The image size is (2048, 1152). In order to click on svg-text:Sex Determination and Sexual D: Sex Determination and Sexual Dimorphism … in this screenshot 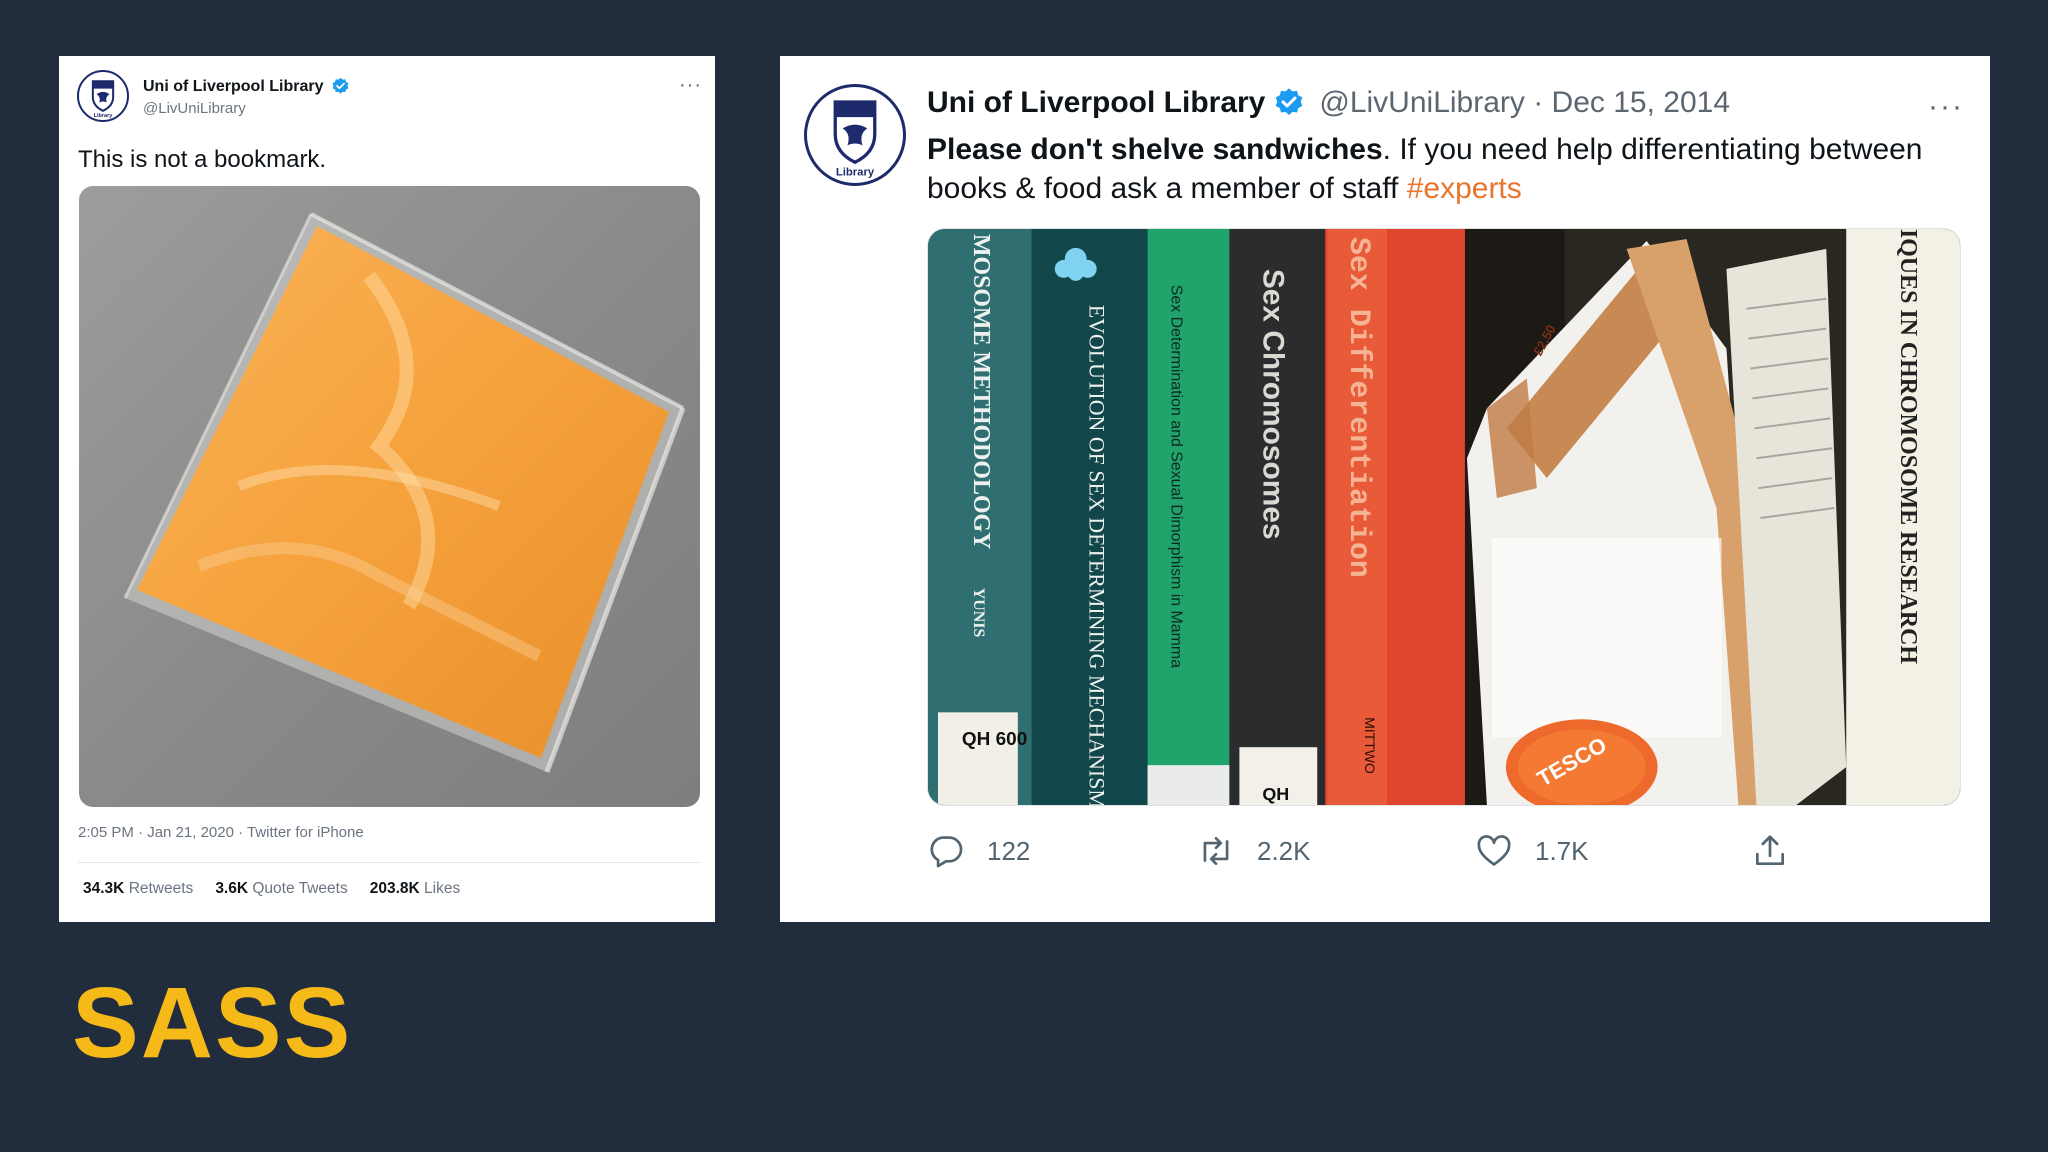, I will do `click(1176, 476)`.